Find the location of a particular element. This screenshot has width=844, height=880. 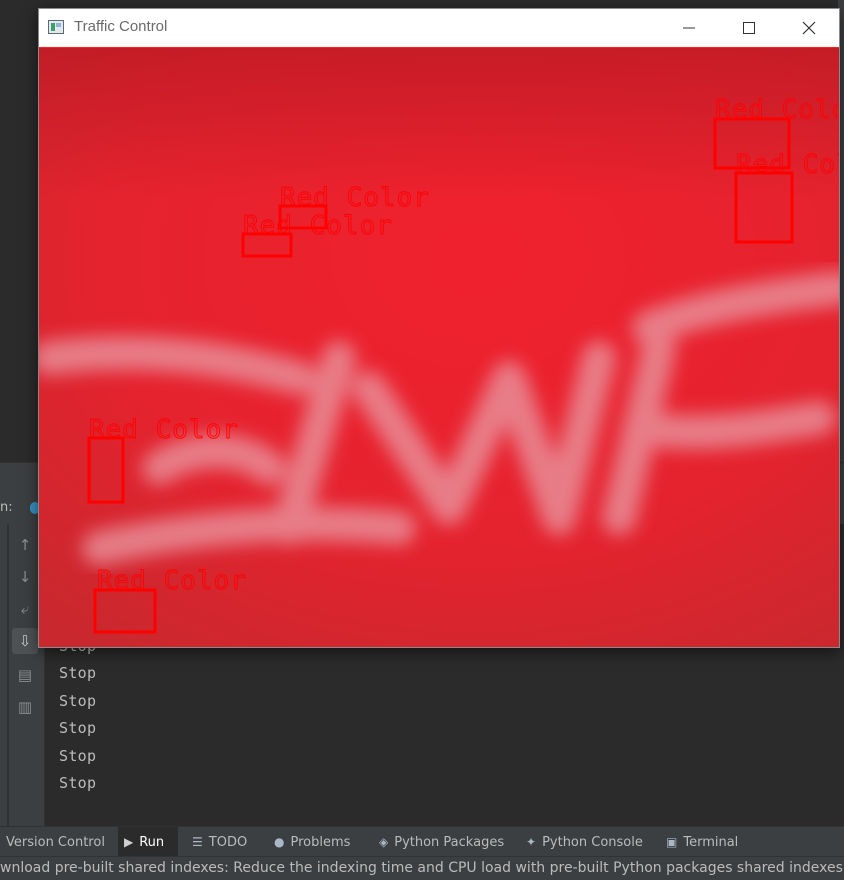

run-icon: ▶ is located at coordinates (129, 842).